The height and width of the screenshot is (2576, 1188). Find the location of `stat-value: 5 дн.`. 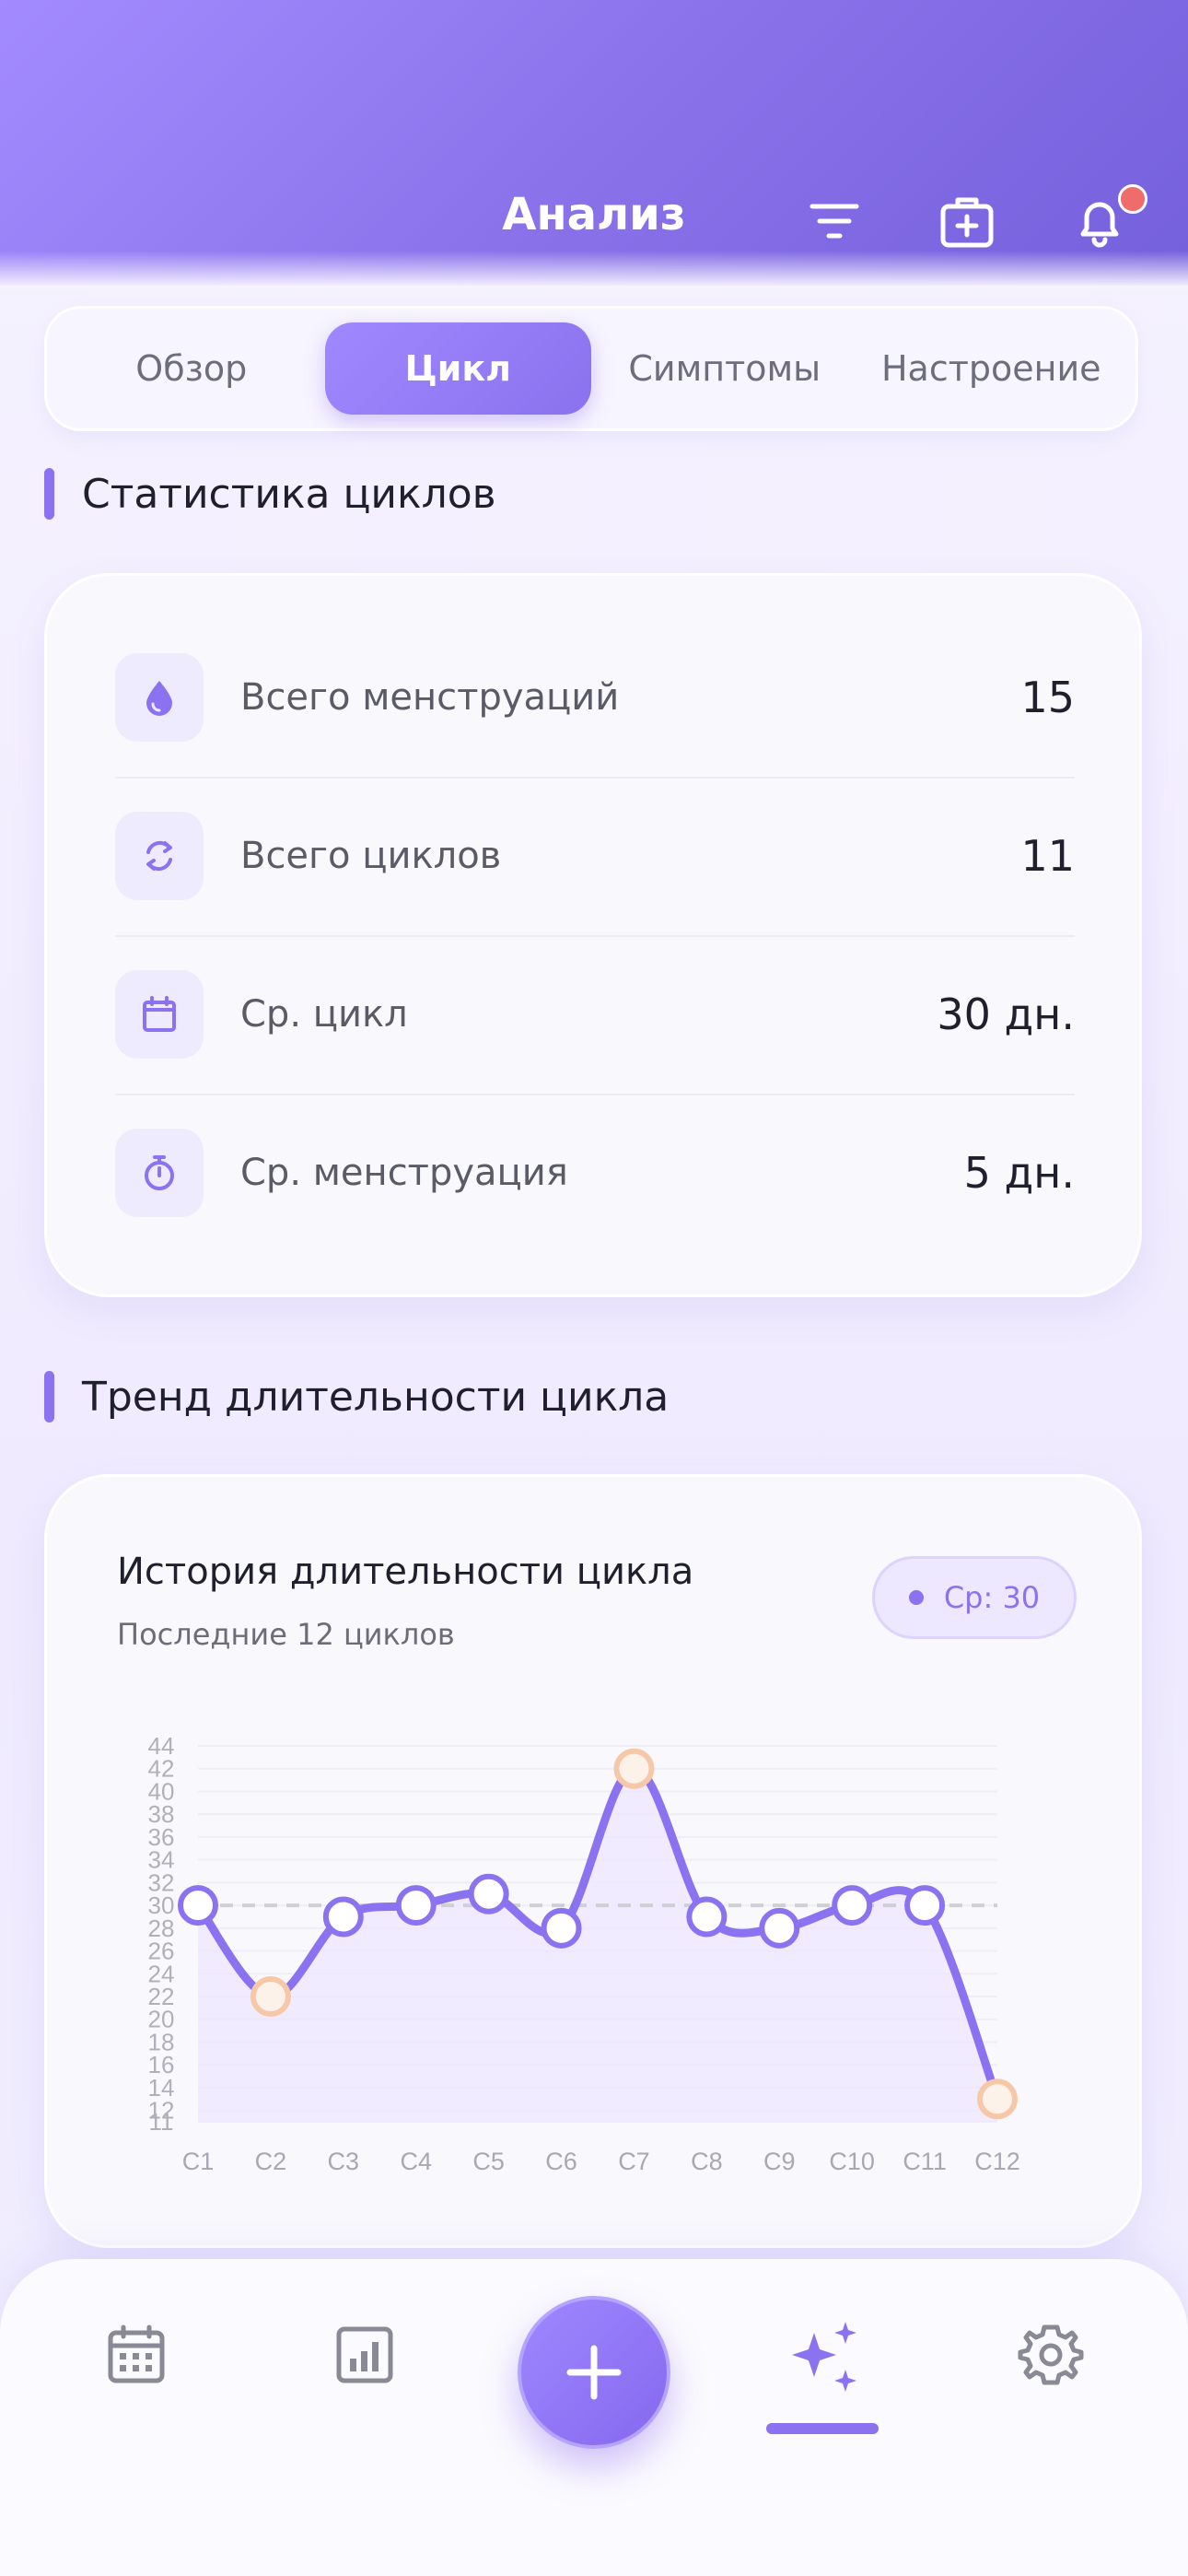

stat-value: 5 дн. is located at coordinates (1019, 1173).